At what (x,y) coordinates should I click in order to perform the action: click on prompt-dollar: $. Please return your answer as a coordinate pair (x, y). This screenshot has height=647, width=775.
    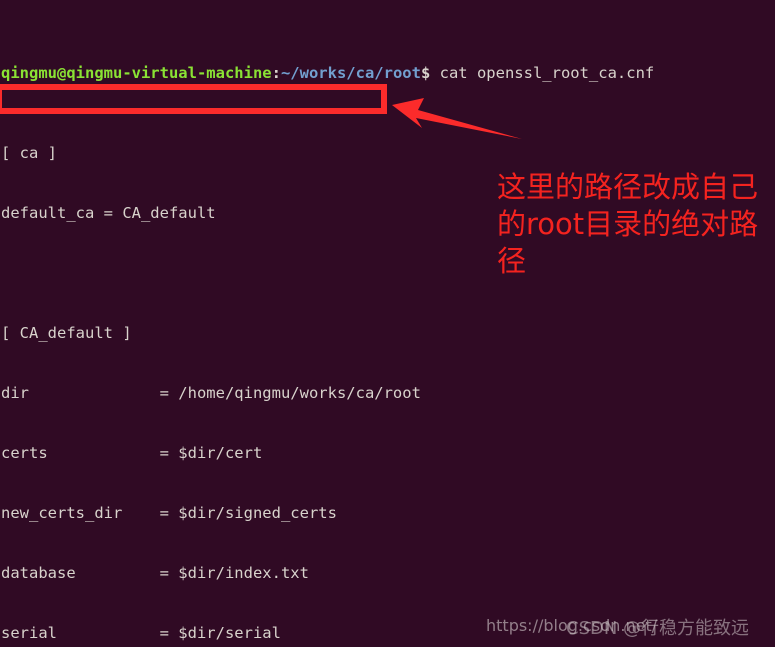
    Looking at the image, I should click on (425, 73).